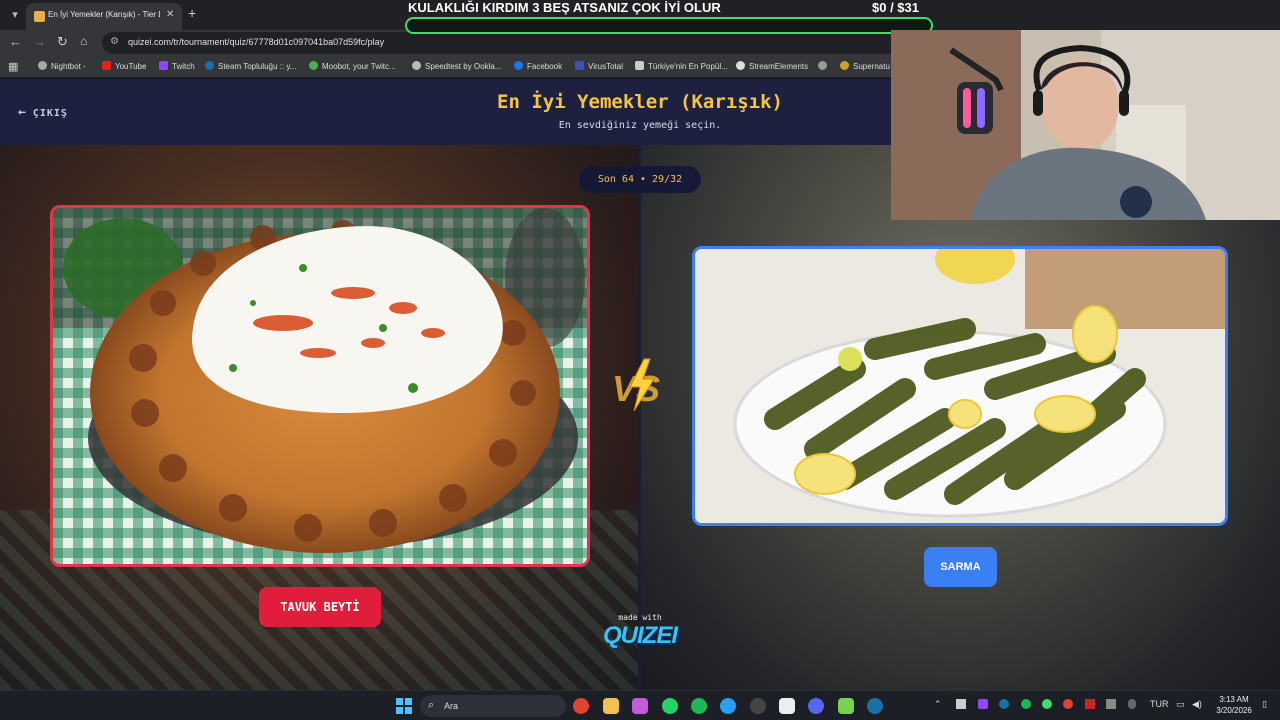 The height and width of the screenshot is (720, 1280). What do you see at coordinates (787, 706) in the screenshot?
I see `store-icon` at bounding box center [787, 706].